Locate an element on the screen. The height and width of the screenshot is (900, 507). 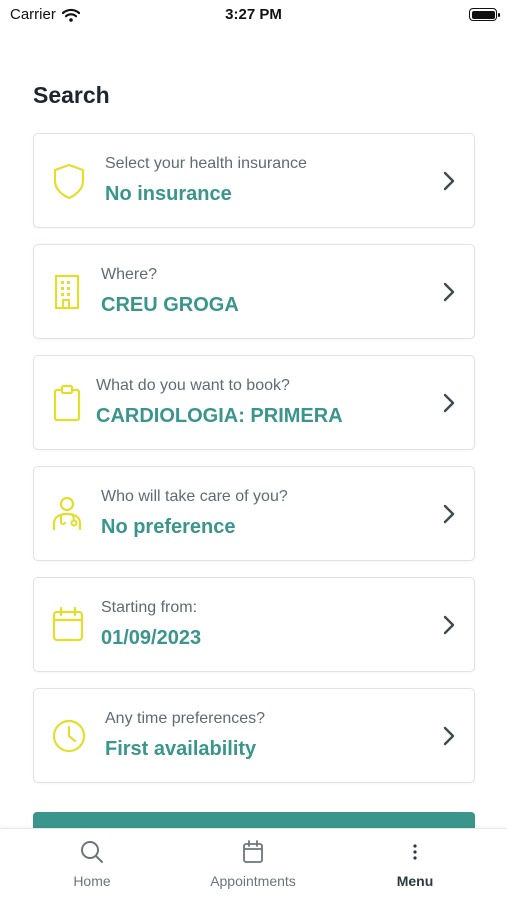
tab-home-label: Home is located at coordinates (92, 881).